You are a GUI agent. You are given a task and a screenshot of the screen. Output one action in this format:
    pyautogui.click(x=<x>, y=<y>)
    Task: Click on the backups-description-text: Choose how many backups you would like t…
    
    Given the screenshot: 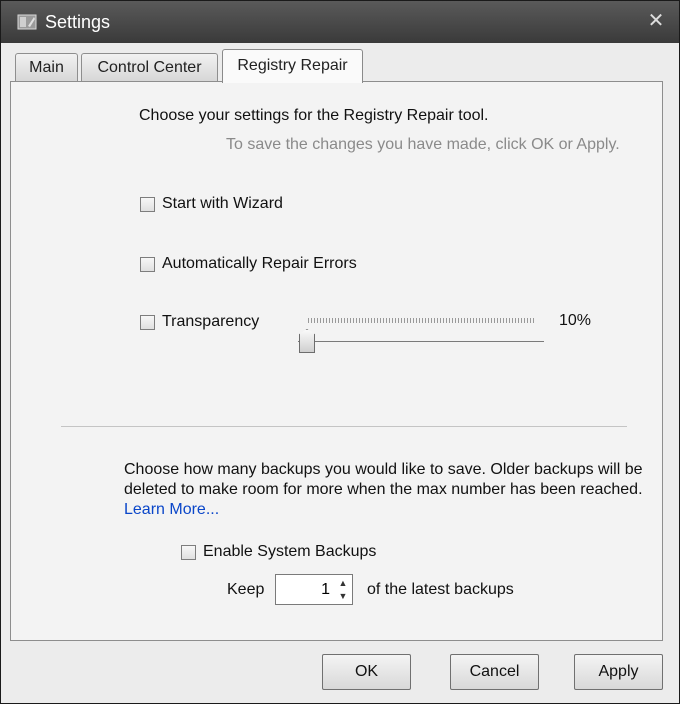 What is the action you would take?
    pyautogui.click(x=383, y=479)
    